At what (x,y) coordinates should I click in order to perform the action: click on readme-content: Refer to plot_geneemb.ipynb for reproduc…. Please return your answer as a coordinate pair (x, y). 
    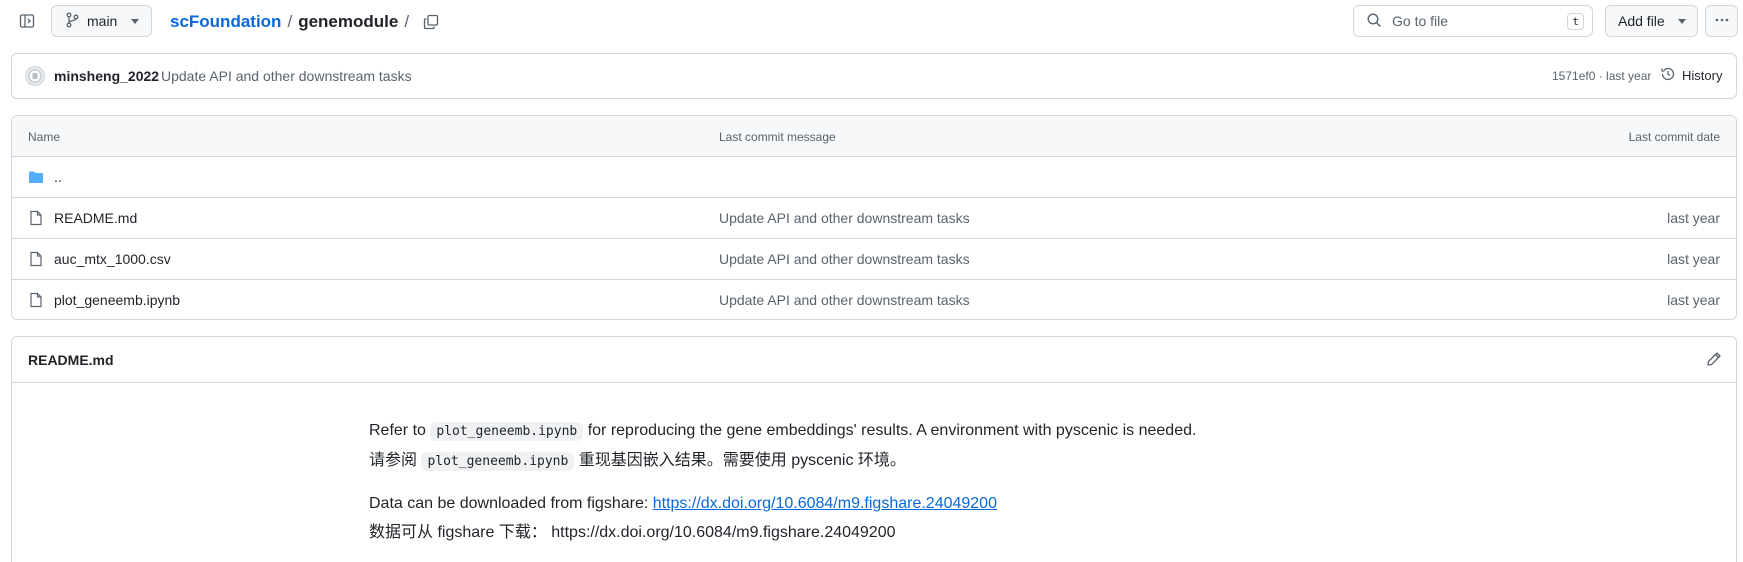
    Looking at the image, I should click on (819, 482).